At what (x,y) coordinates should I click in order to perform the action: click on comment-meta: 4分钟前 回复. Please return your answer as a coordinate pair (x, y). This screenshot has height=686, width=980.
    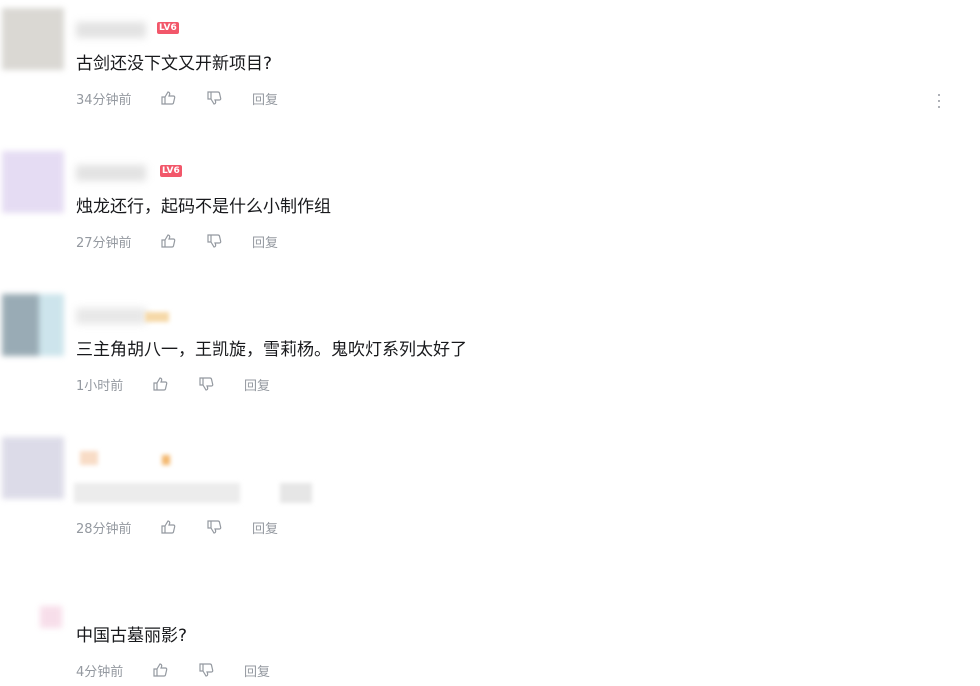
    Looking at the image, I should click on (173, 670).